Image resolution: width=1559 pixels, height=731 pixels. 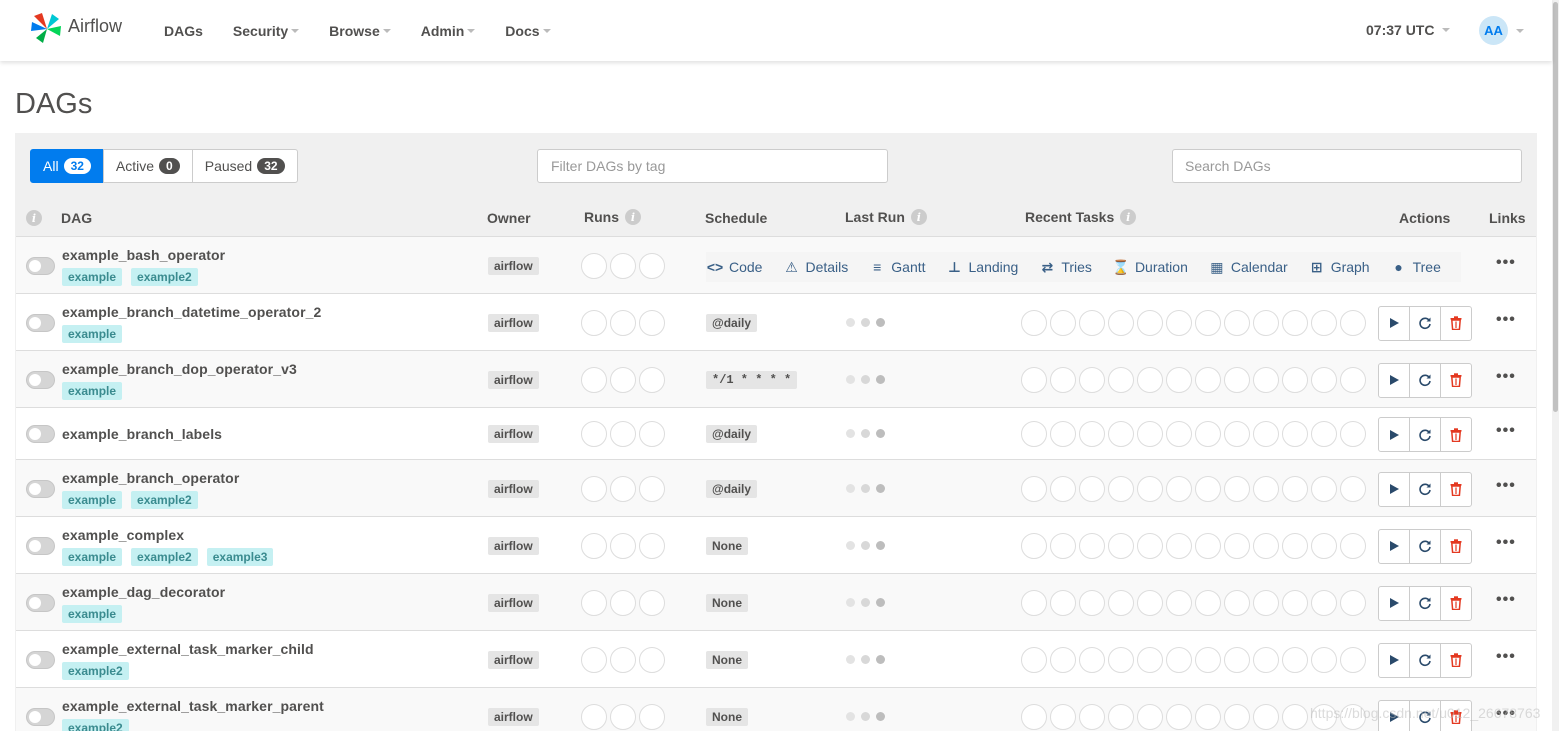 What do you see at coordinates (815, 267) in the screenshot?
I see `link-details: ⚠ Details` at bounding box center [815, 267].